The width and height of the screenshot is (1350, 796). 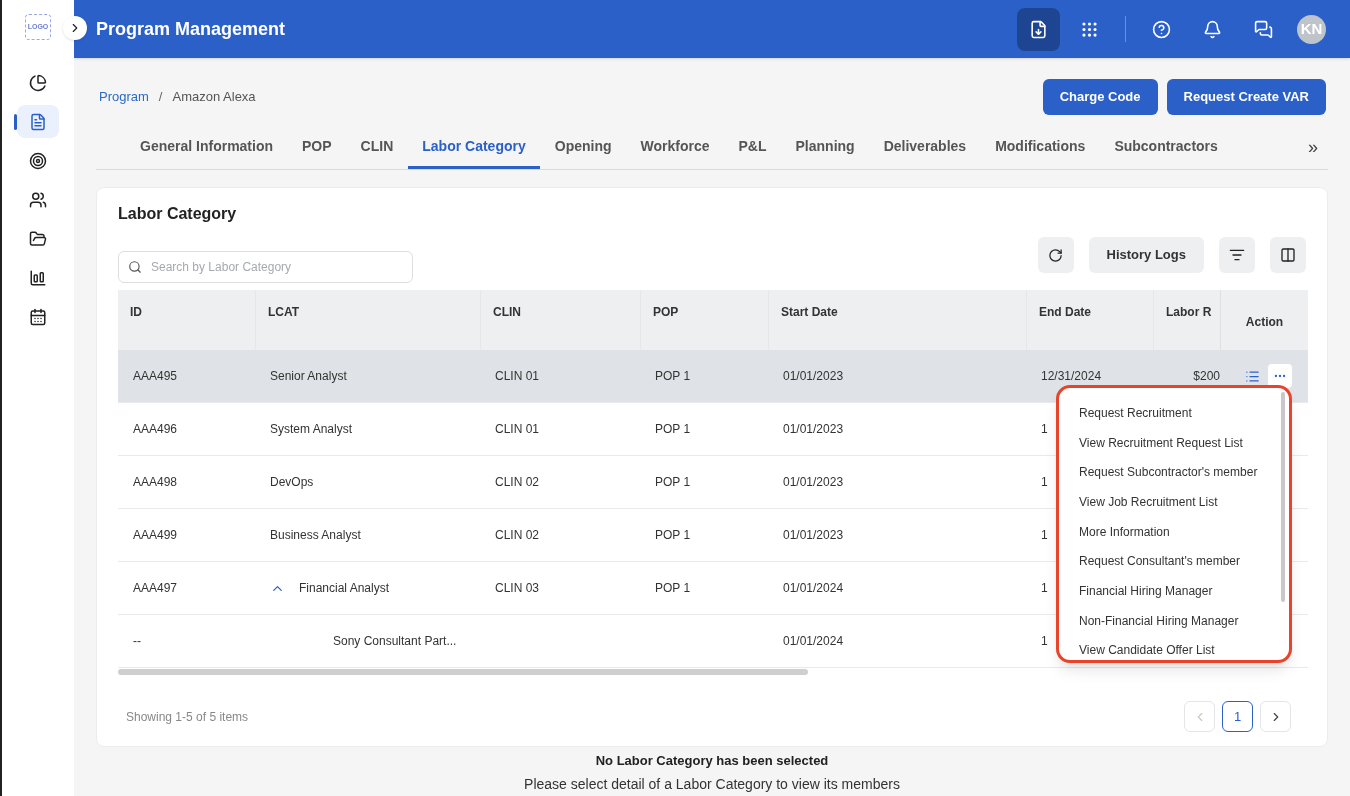 I want to click on filter-button, so click(x=1237, y=255).